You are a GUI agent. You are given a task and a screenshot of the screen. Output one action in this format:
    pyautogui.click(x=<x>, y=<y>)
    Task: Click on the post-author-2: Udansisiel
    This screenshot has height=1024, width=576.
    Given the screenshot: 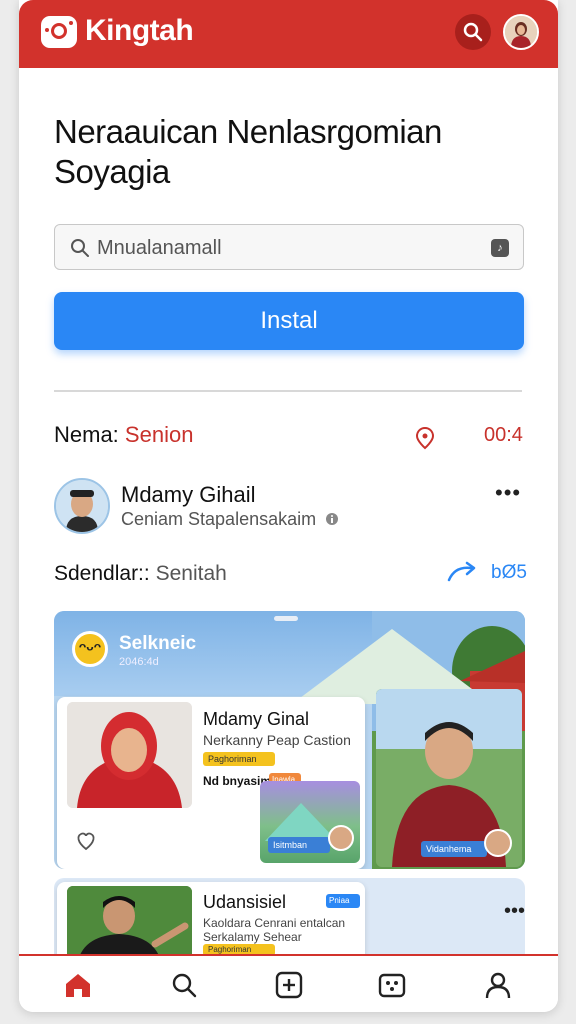 What is the action you would take?
    pyautogui.click(x=245, y=902)
    